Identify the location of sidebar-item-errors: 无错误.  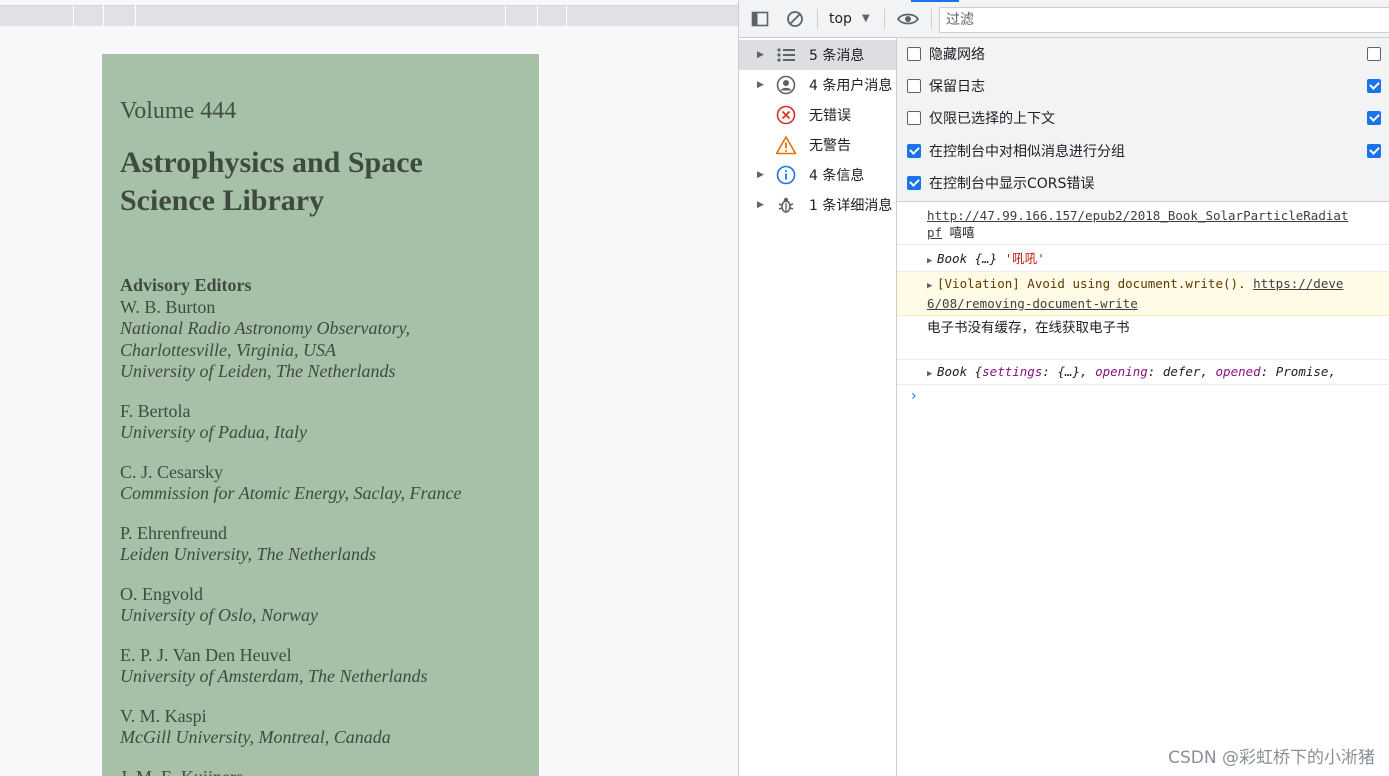
(817, 115).